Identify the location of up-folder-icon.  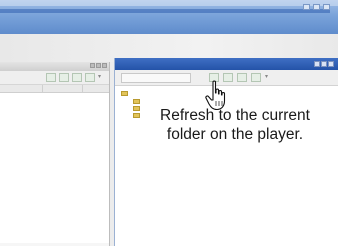
(51, 77).